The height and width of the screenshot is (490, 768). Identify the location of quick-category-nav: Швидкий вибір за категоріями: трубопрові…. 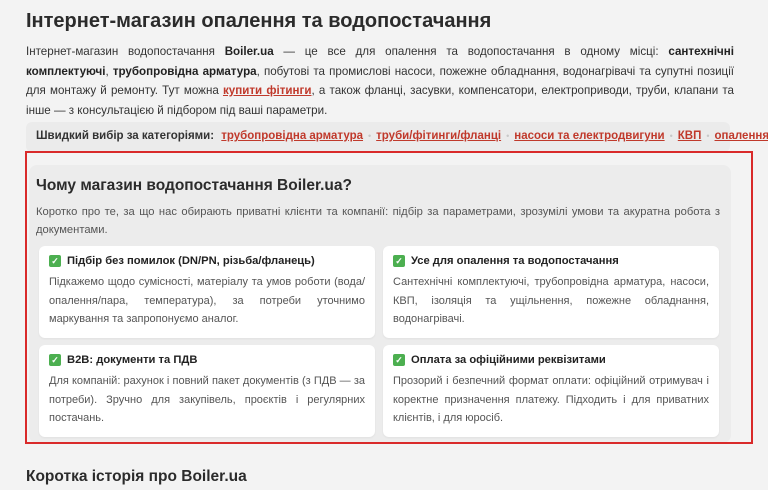
(397, 137).